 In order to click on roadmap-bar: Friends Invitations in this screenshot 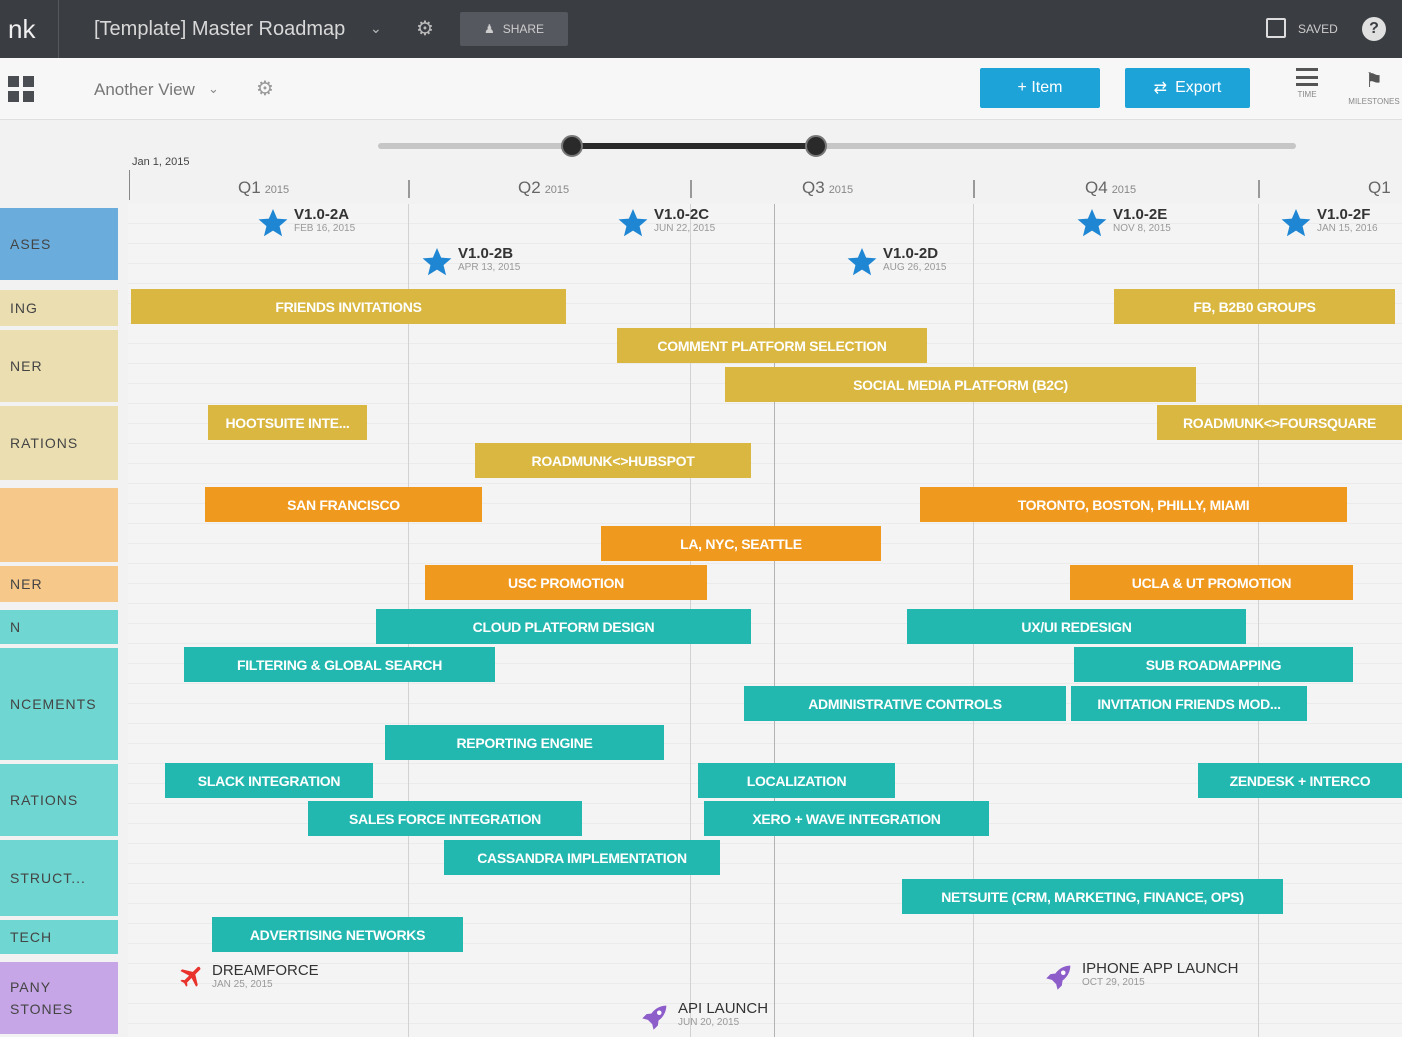, I will do `click(348, 306)`.